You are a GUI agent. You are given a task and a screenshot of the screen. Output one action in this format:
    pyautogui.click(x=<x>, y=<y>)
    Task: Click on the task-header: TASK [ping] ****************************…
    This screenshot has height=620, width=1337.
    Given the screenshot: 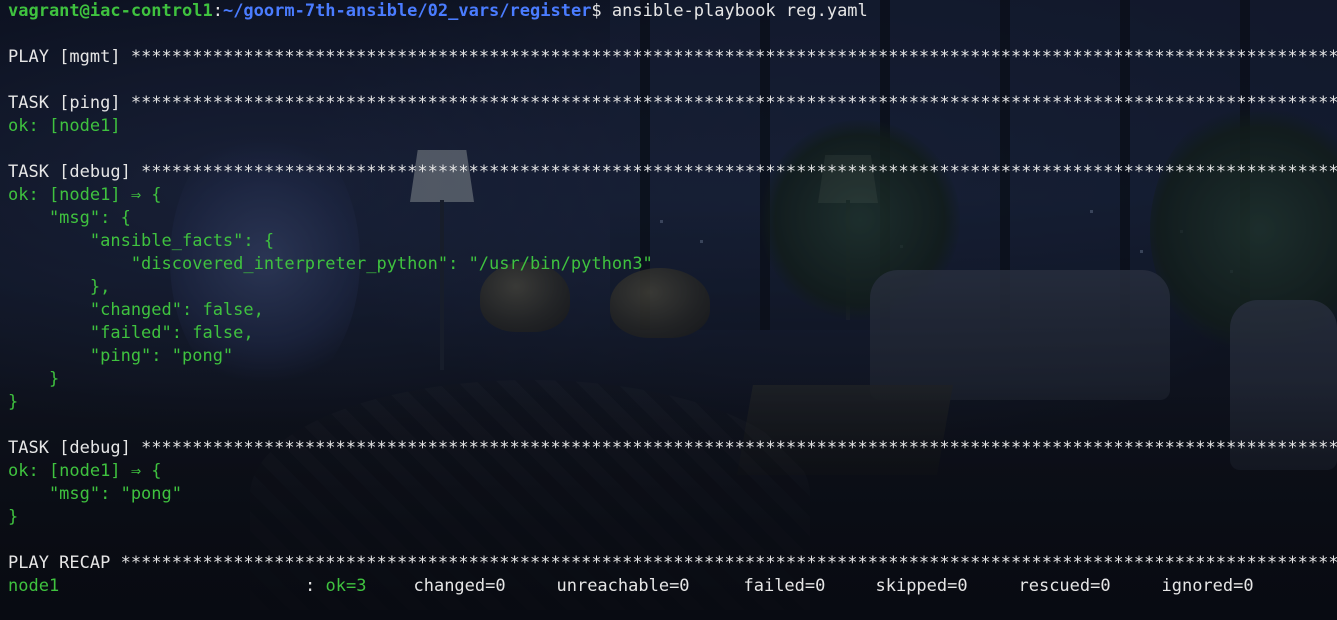 What is the action you would take?
    pyautogui.click(x=672, y=103)
    